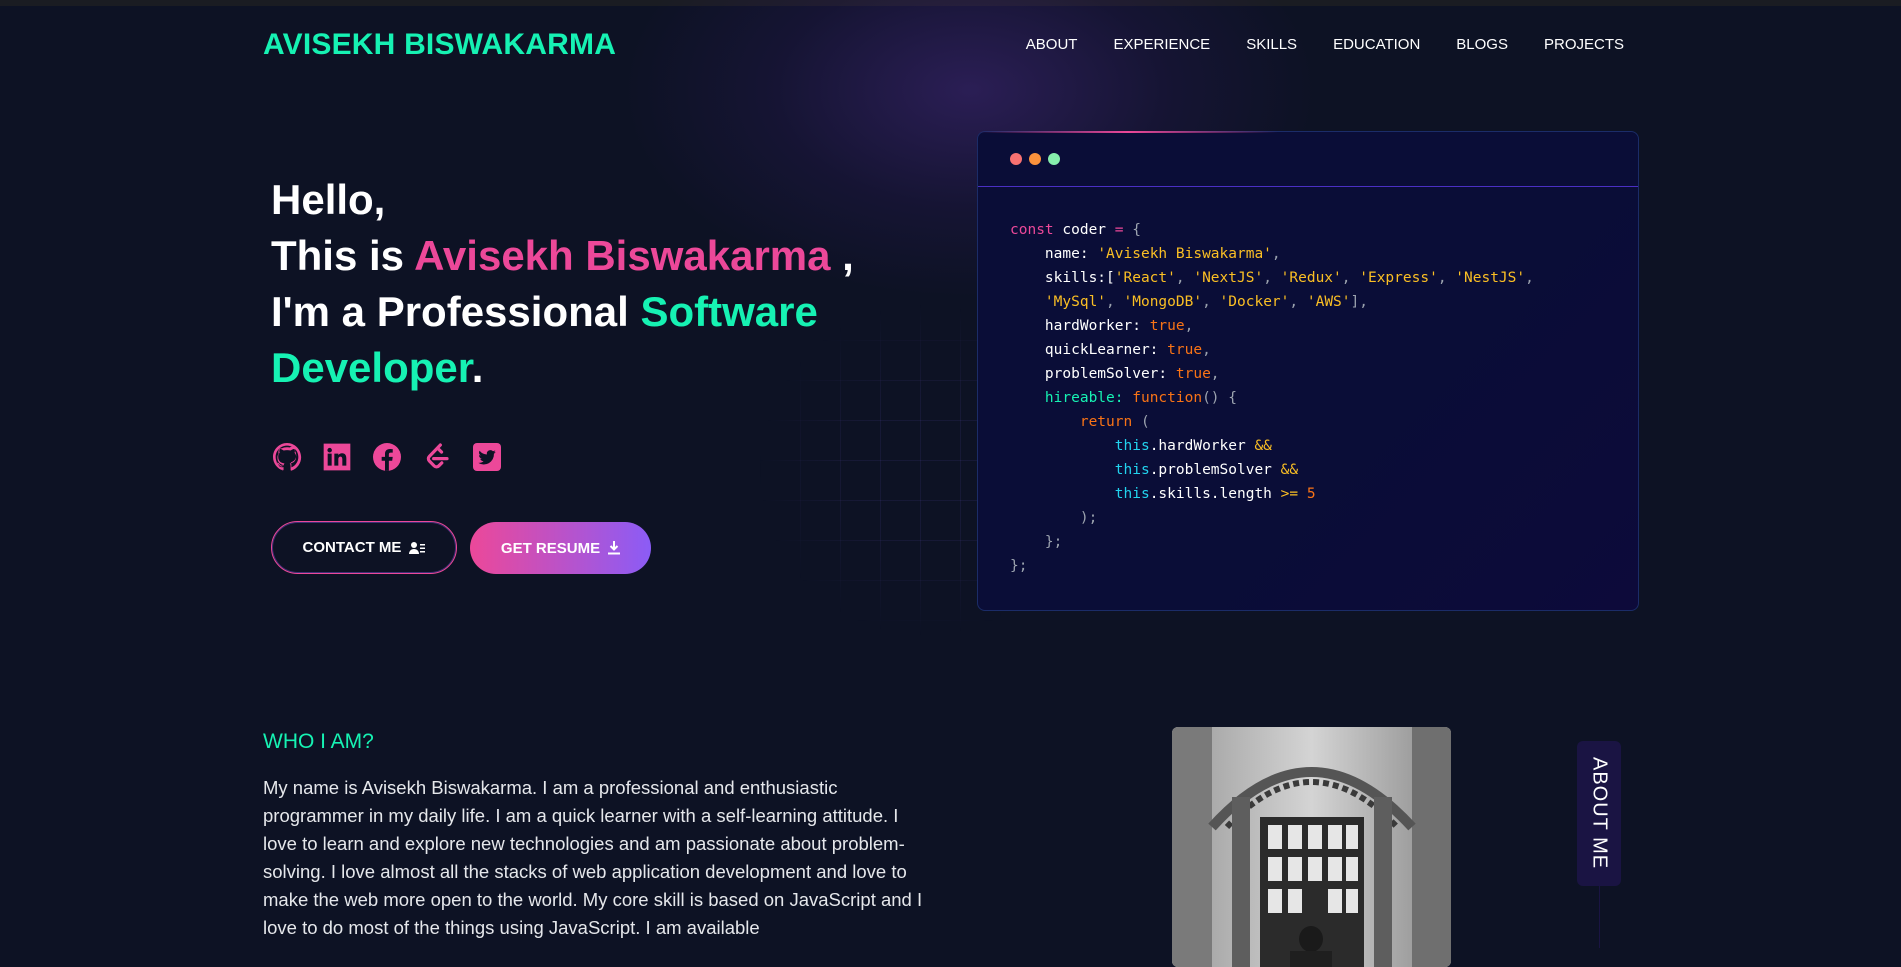 The width and height of the screenshot is (1901, 967). Describe the element at coordinates (343, 255) in the screenshot. I see `hero-intro: This is` at that location.